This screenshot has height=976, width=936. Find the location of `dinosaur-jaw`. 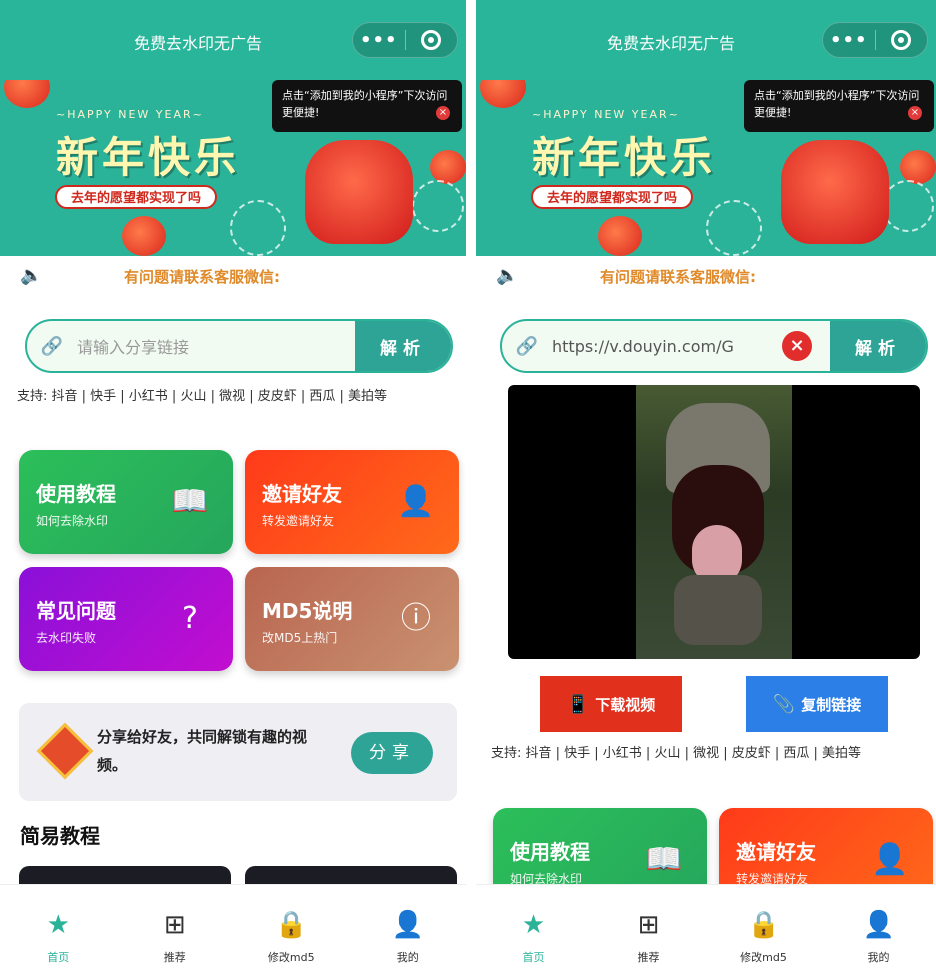

dinosaur-jaw is located at coordinates (718, 610).